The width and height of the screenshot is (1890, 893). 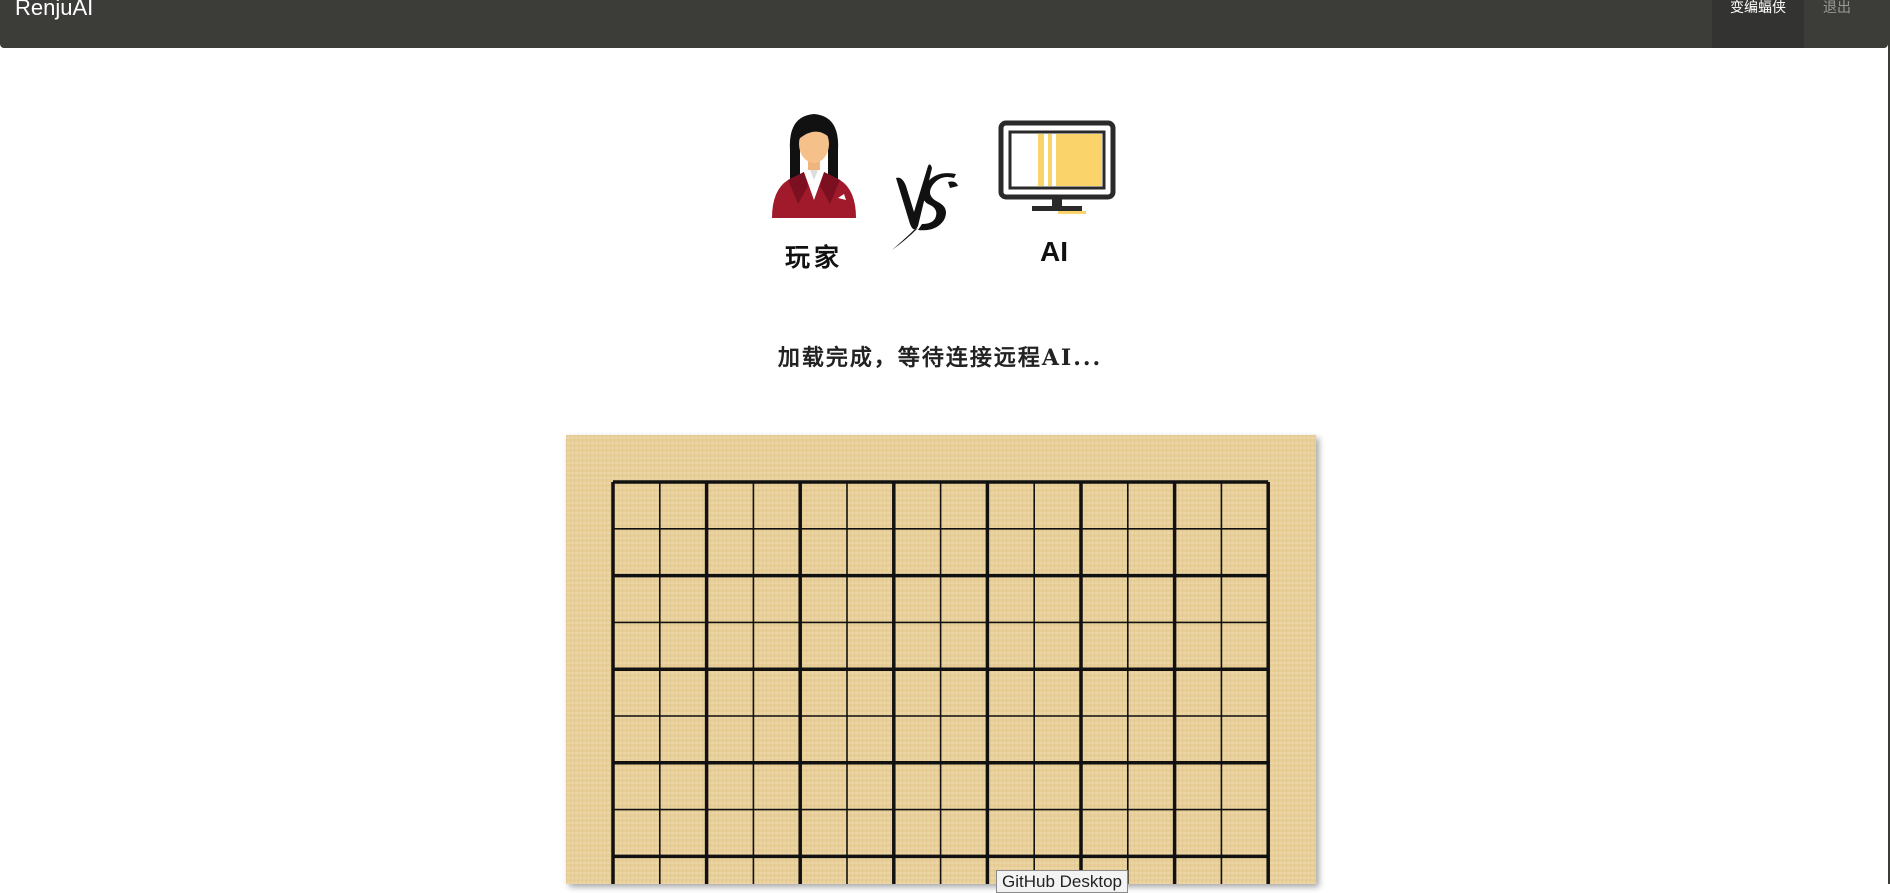 What do you see at coordinates (1758, 24) in the screenshot?
I see `user-menu-item: 变编蝠侠` at bounding box center [1758, 24].